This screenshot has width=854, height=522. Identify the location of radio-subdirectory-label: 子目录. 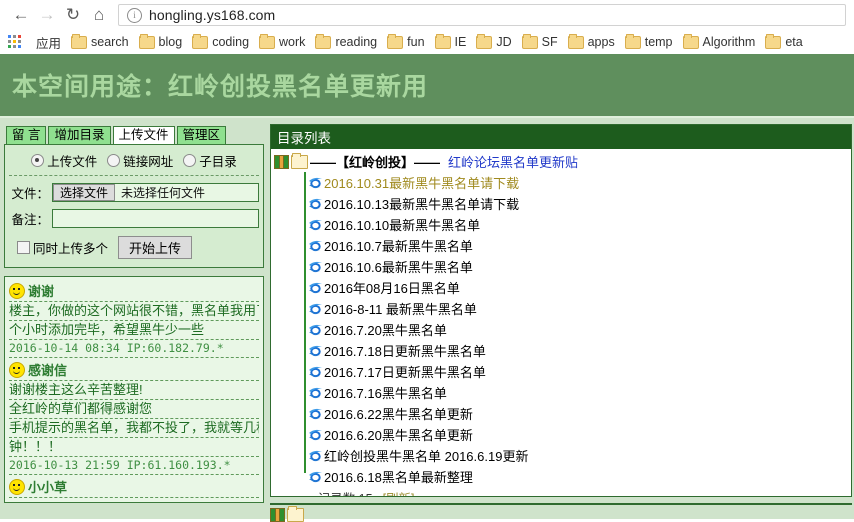
(218, 162).